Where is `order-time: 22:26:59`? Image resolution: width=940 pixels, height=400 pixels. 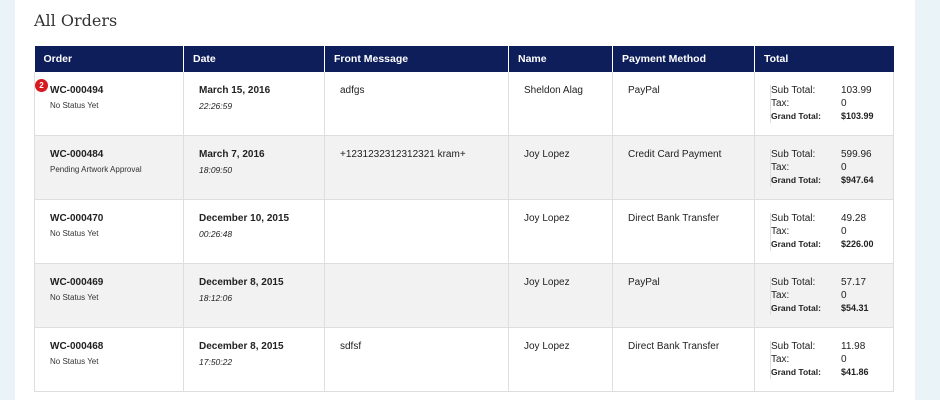
order-time: 22:26:59 is located at coordinates (216, 106).